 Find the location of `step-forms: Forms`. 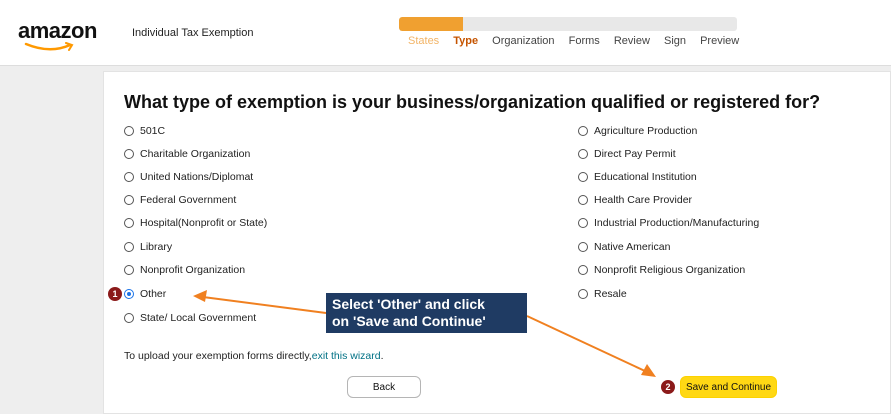

step-forms: Forms is located at coordinates (584, 41).